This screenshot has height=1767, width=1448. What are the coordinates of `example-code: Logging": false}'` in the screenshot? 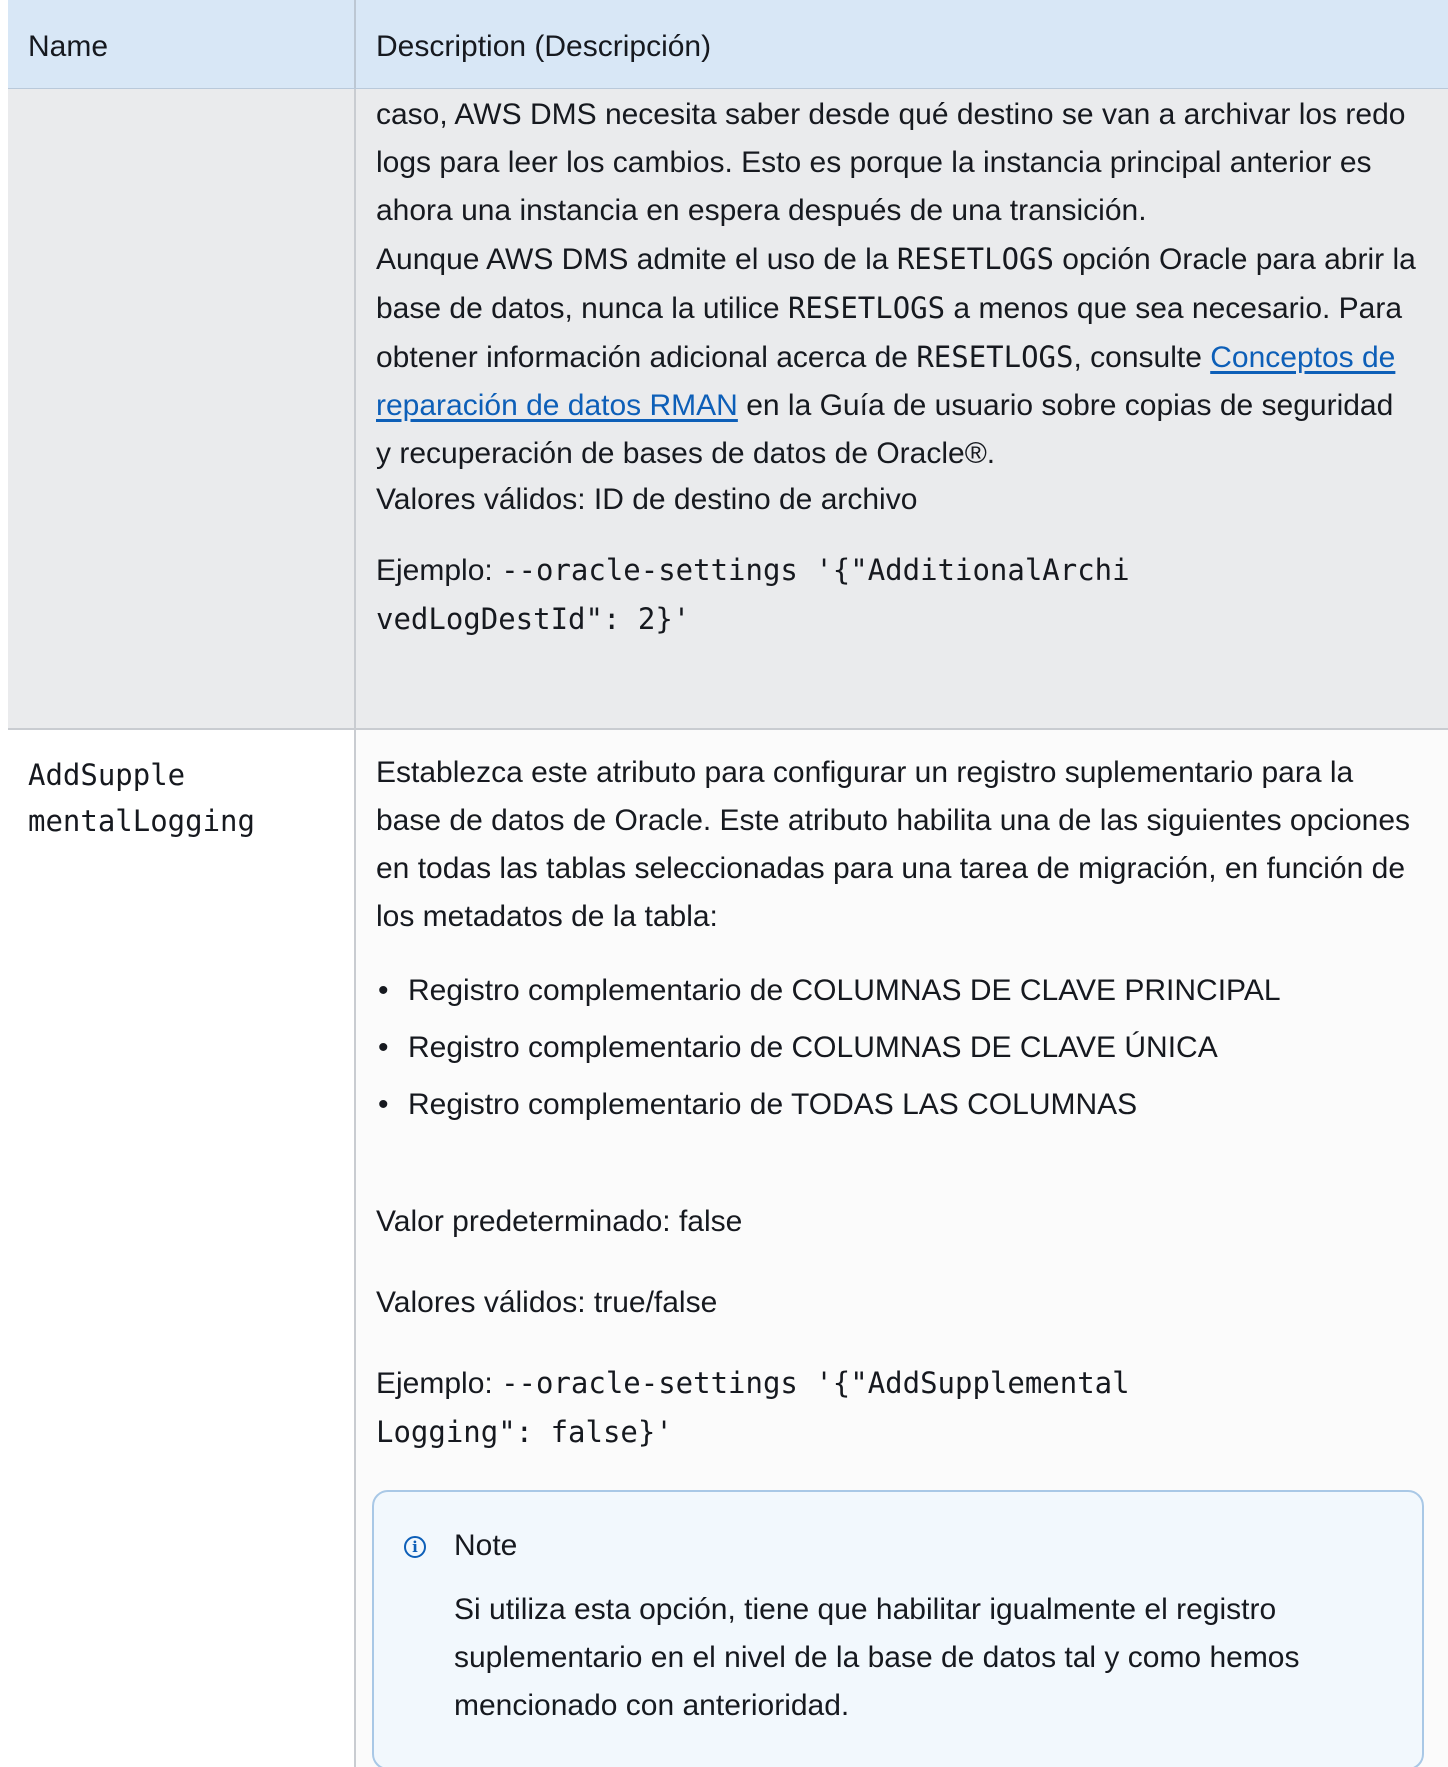 It's located at (524, 1432).